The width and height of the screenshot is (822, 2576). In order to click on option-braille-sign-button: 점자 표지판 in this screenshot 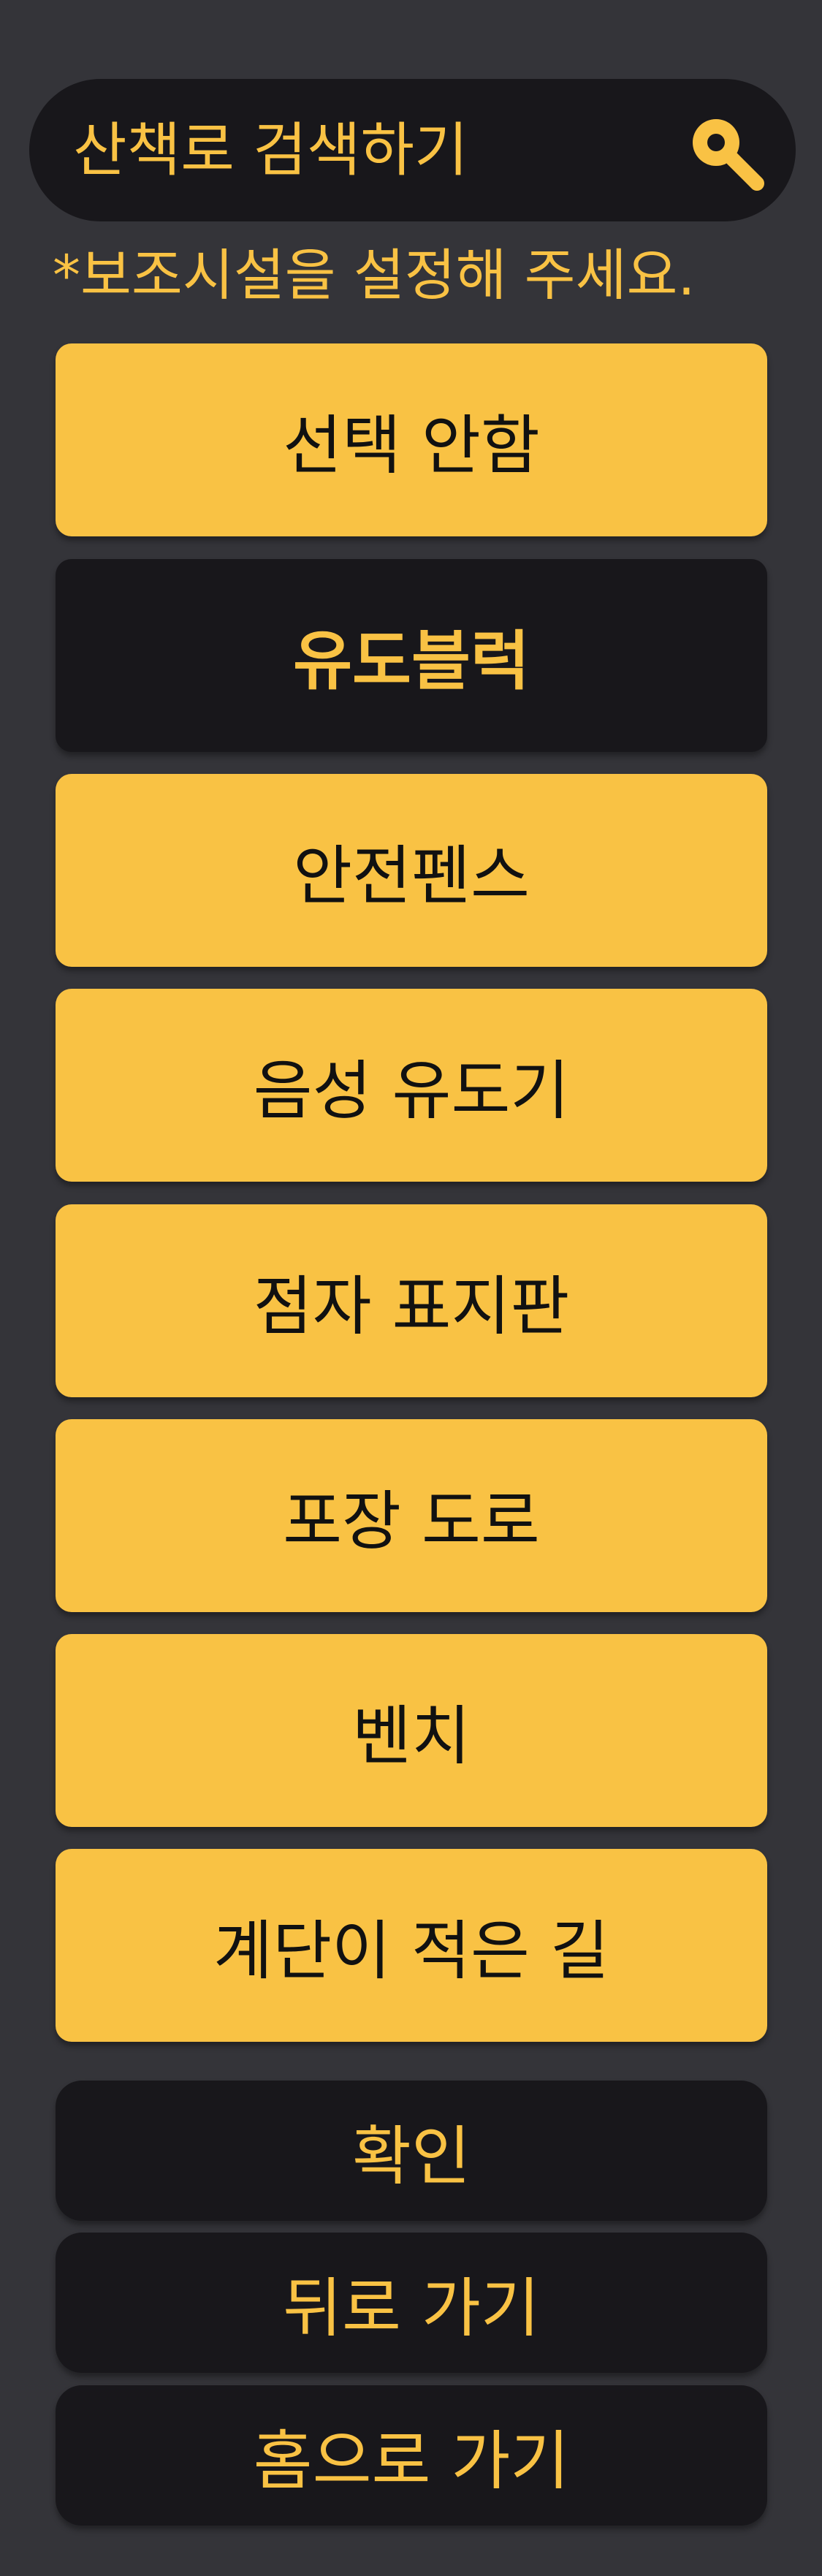, I will do `click(411, 1300)`.